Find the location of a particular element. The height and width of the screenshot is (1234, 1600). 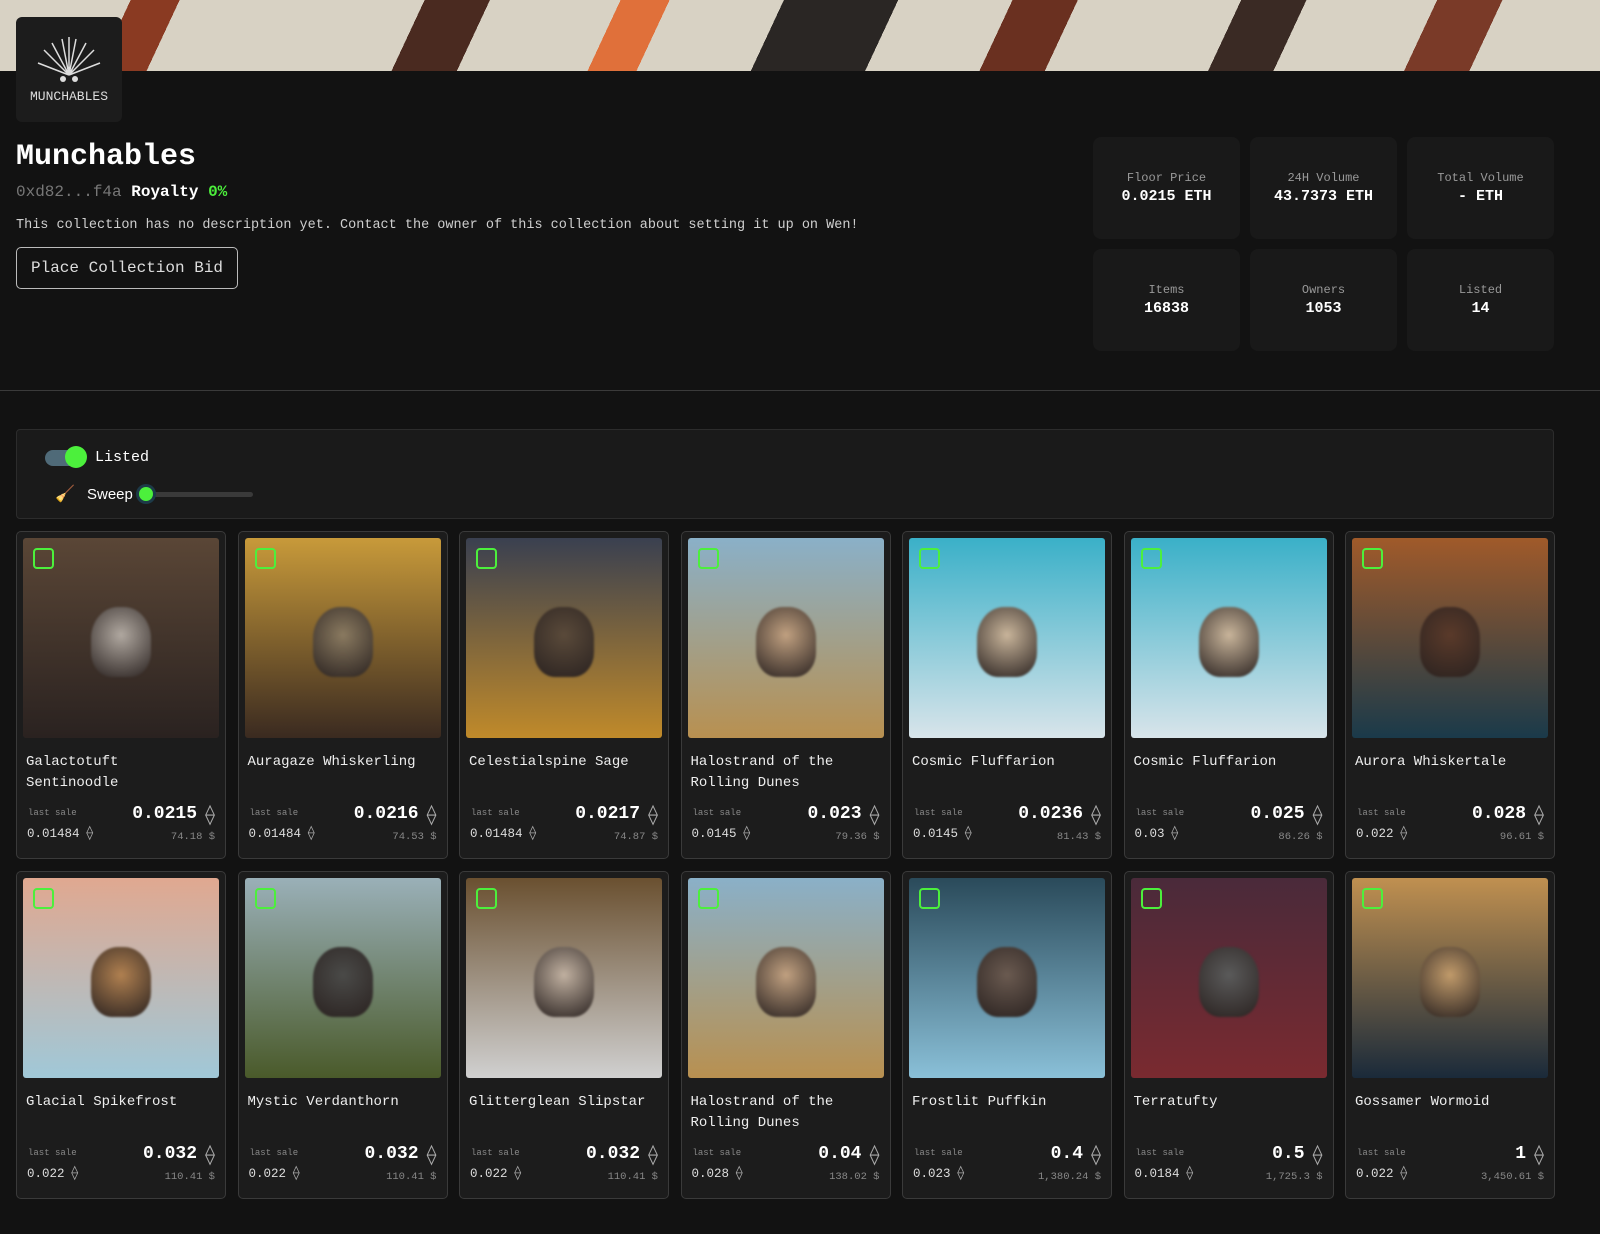

collection-title: Munchables is located at coordinates (106, 157).